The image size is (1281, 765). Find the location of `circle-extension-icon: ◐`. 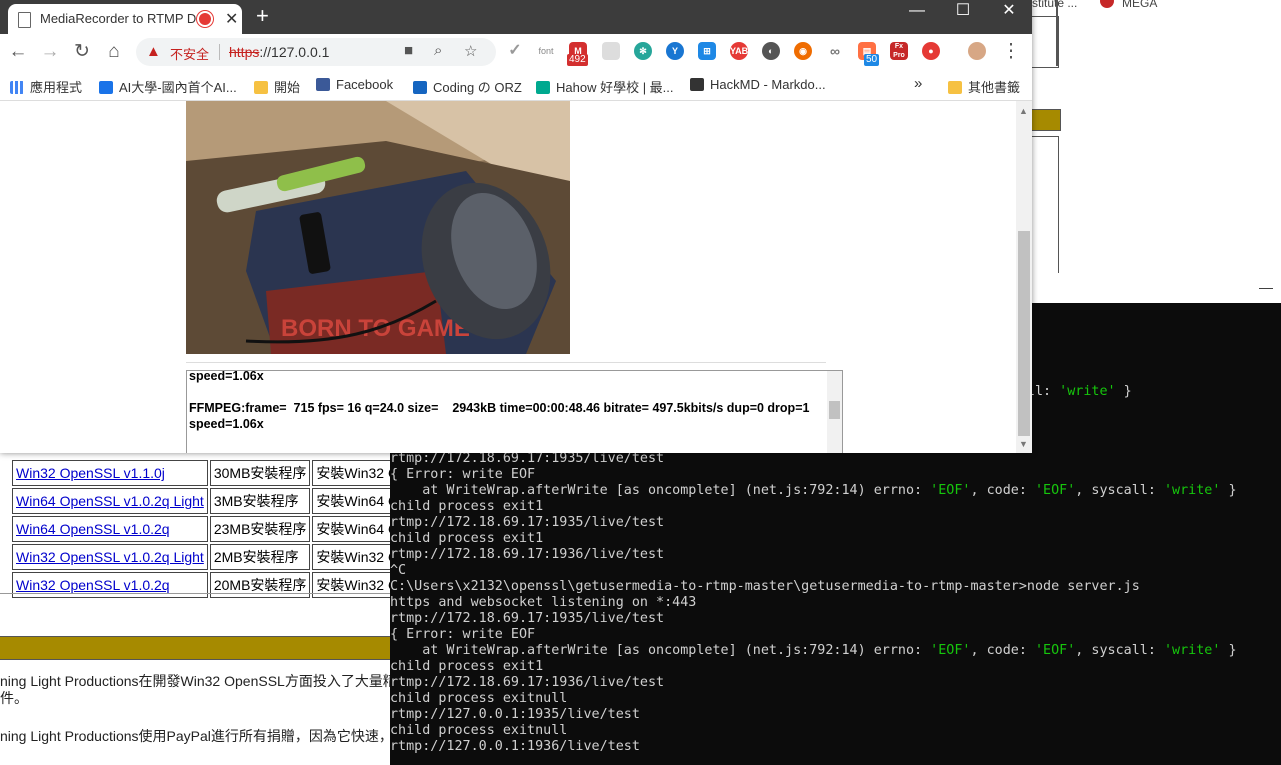

circle-extension-icon: ◐ is located at coordinates (771, 51).